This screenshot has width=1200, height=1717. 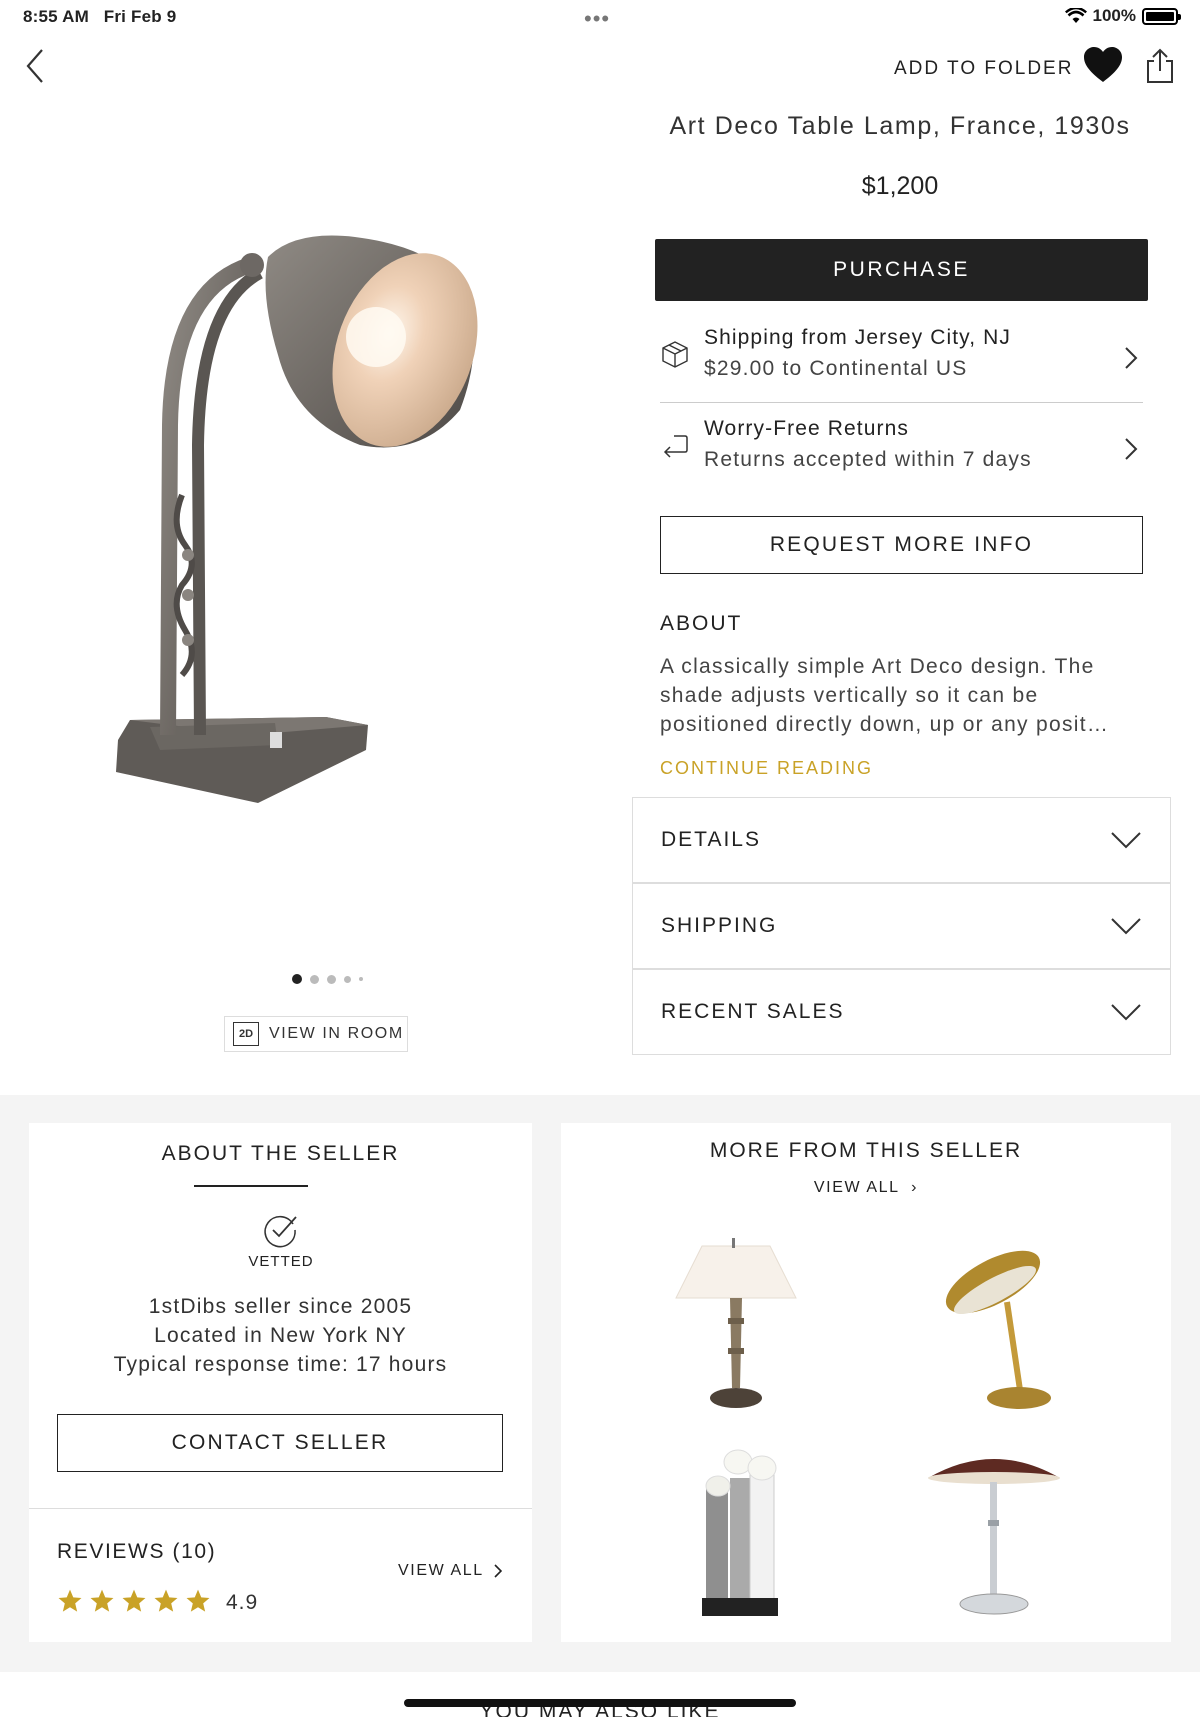 What do you see at coordinates (675, 446) in the screenshot?
I see `return-arrow-icon` at bounding box center [675, 446].